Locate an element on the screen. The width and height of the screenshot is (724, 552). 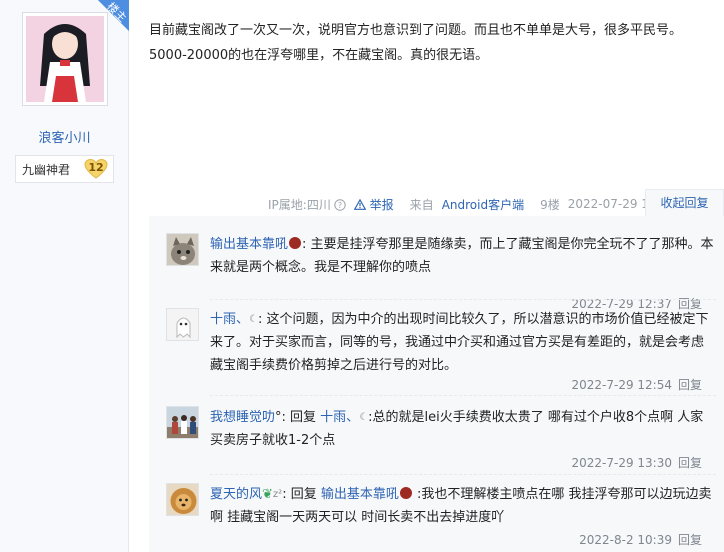
reply-target-name: 输出基本靠吼 is located at coordinates (360, 494).